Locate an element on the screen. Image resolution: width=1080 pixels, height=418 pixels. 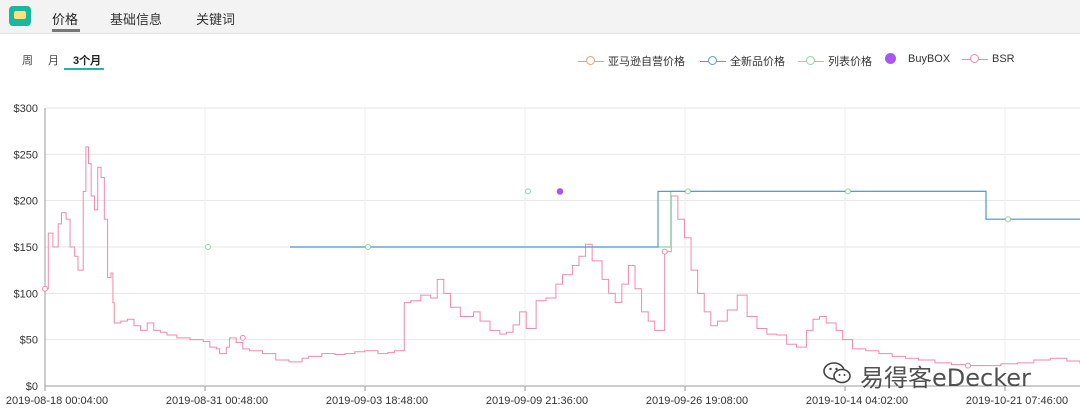
buybox-point is located at coordinates (560, 191).